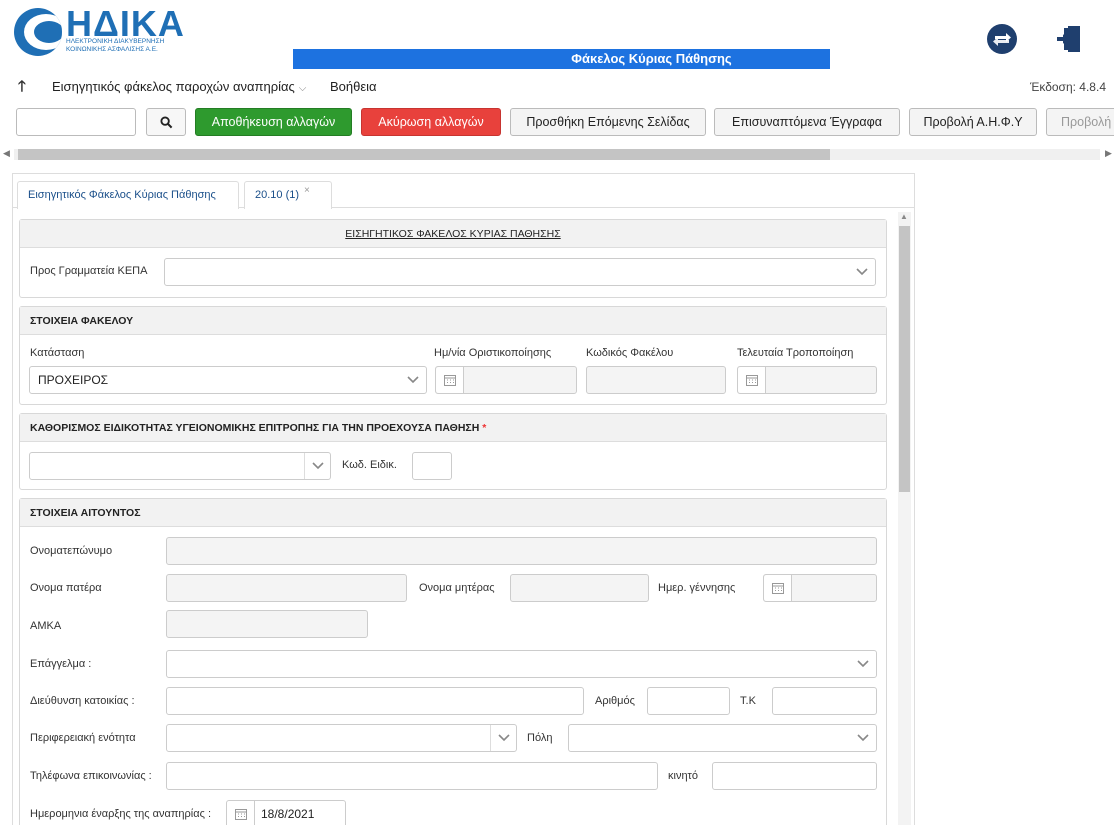 Image resolution: width=1114 pixels, height=825 pixels. I want to click on scroll-left-icon: ◀, so click(6, 153).